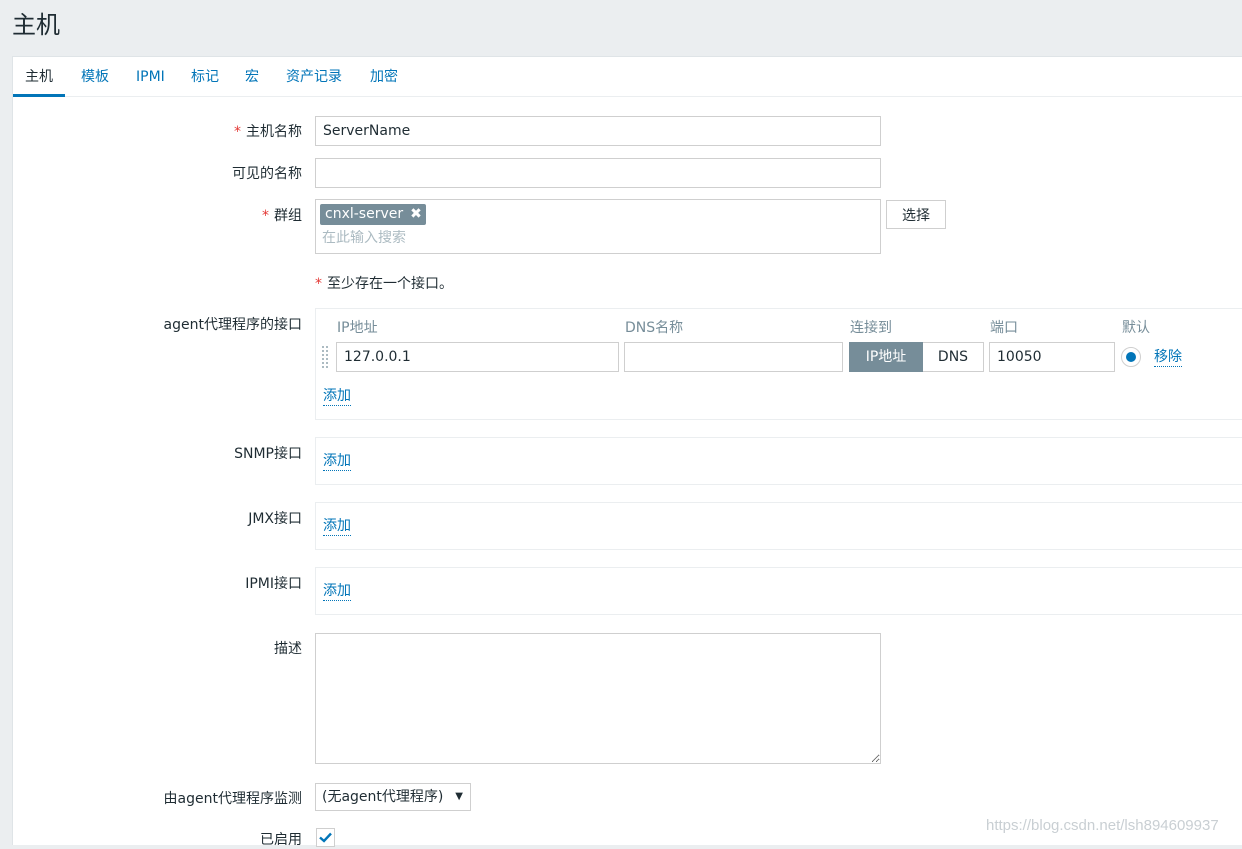 This screenshot has width=1242, height=849. What do you see at coordinates (267, 174) in the screenshot?
I see `visible-name-label: 可见的名称` at bounding box center [267, 174].